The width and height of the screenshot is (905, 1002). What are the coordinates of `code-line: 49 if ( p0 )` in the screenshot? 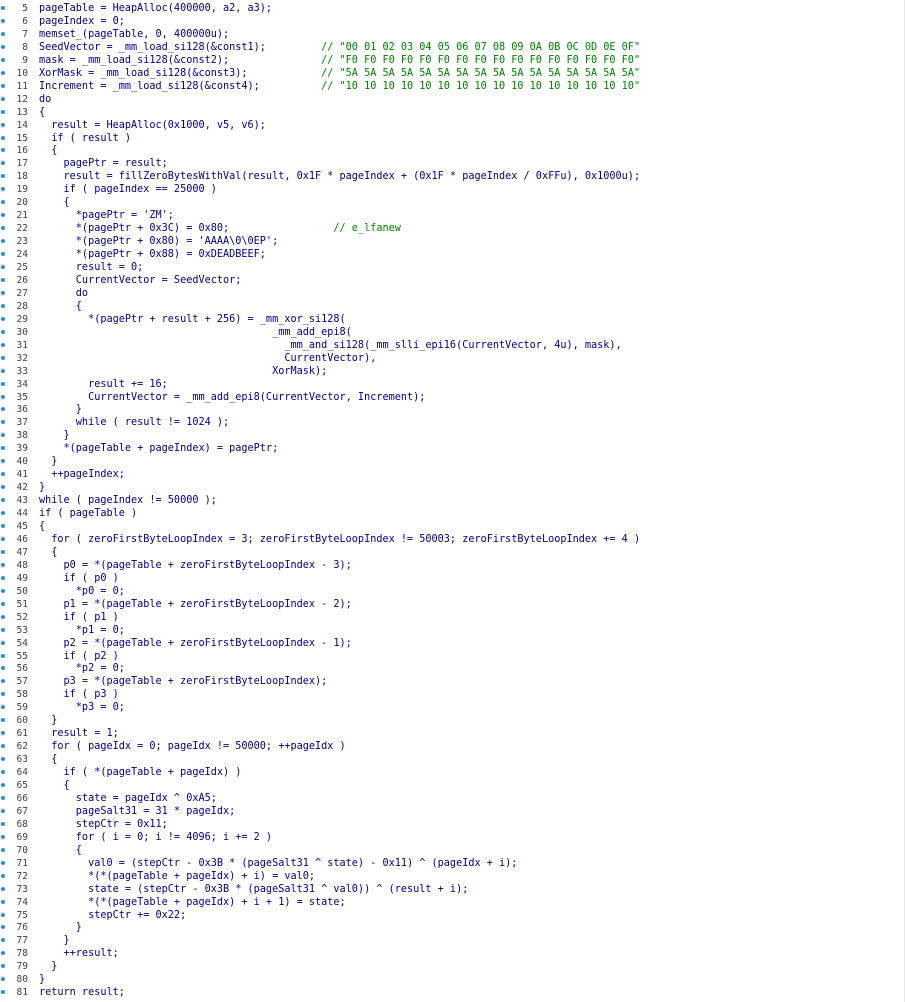 It's located at (452, 578).